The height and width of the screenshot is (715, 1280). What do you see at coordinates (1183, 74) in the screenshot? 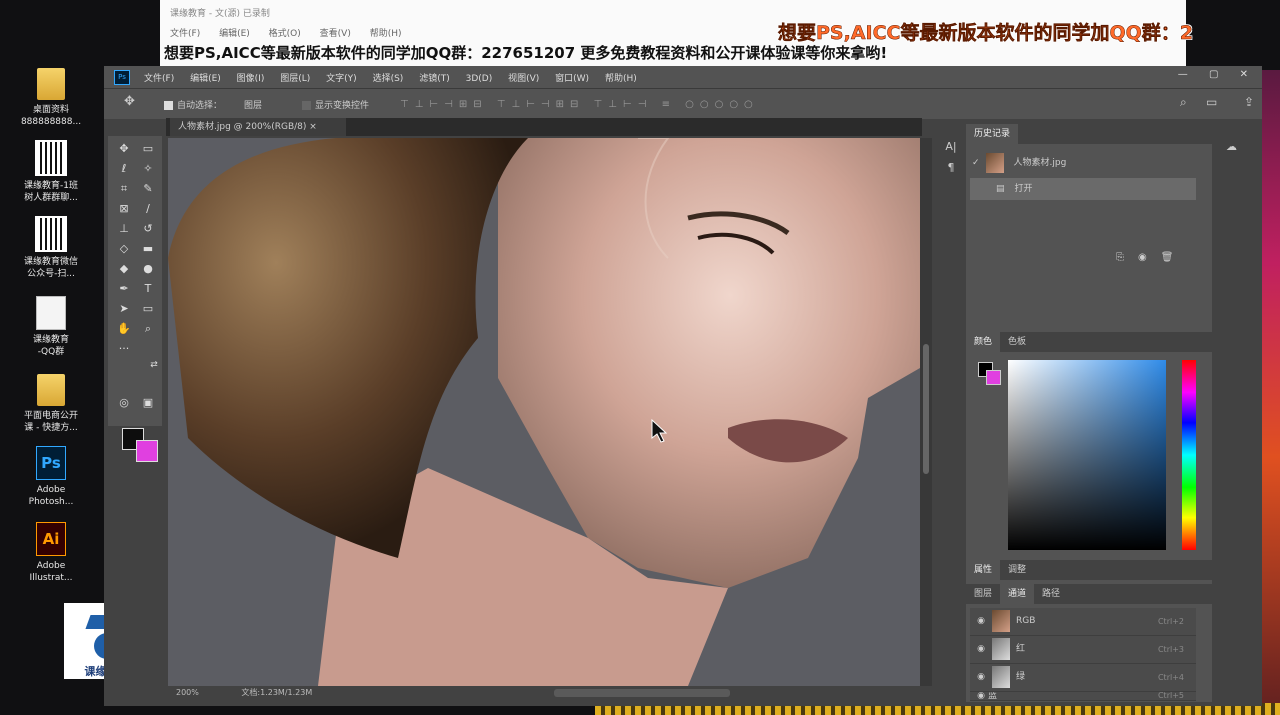
I see `minimize-button: —` at bounding box center [1183, 74].